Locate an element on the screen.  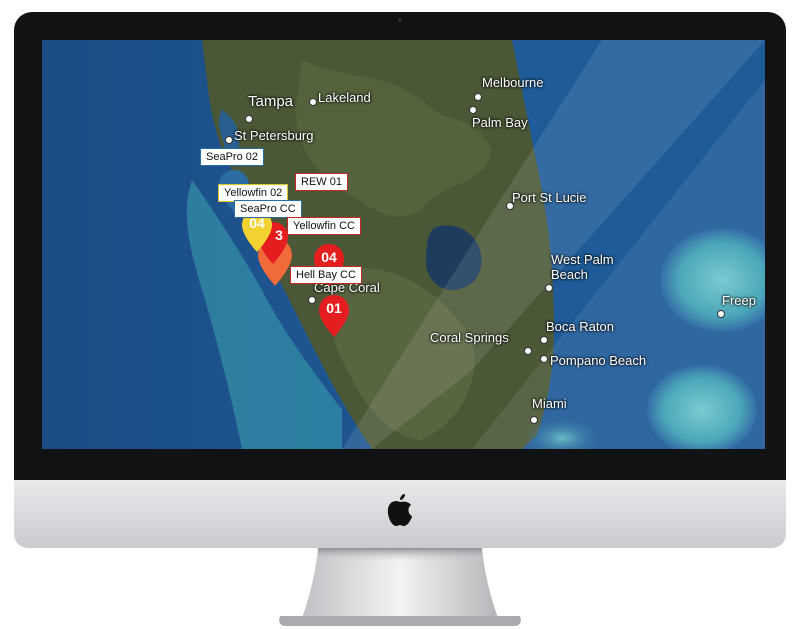
monitor-stand is located at coordinates (400, 587).